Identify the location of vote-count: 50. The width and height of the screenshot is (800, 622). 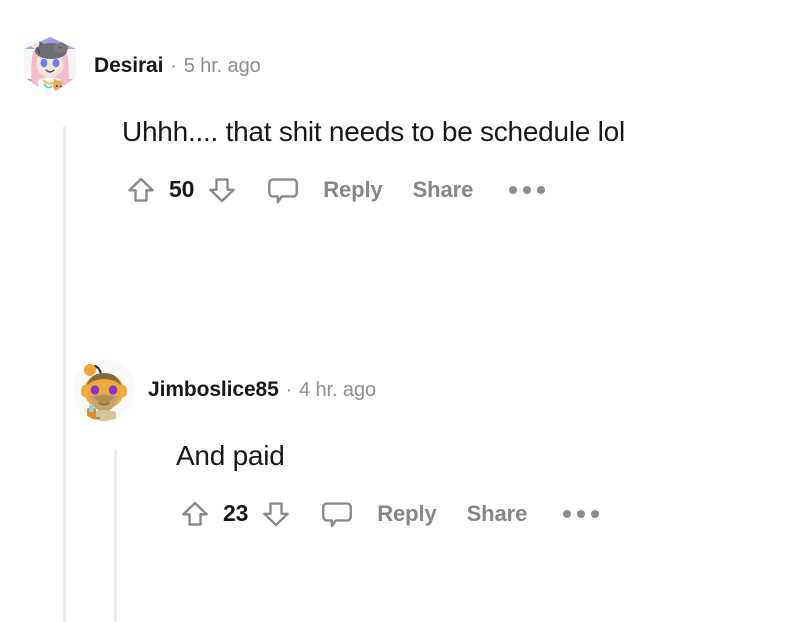
(182, 189).